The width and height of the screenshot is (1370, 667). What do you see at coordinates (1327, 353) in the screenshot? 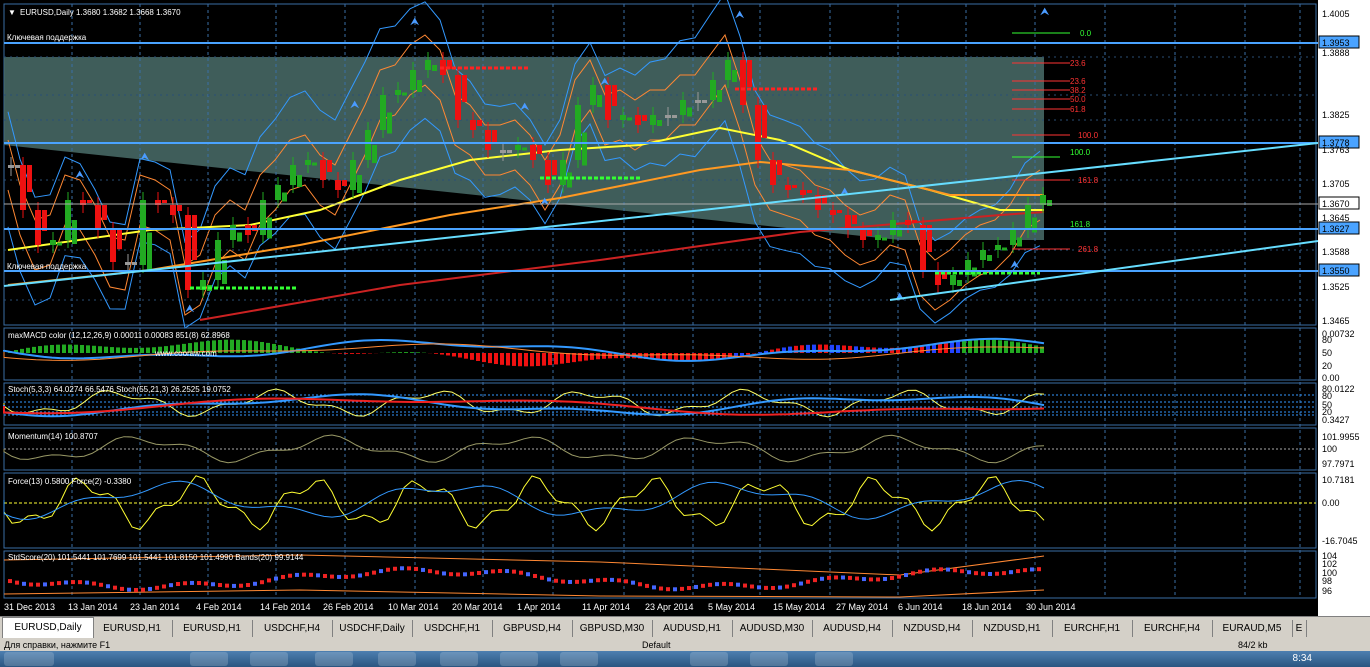
I see `indicator-tick: 50` at bounding box center [1327, 353].